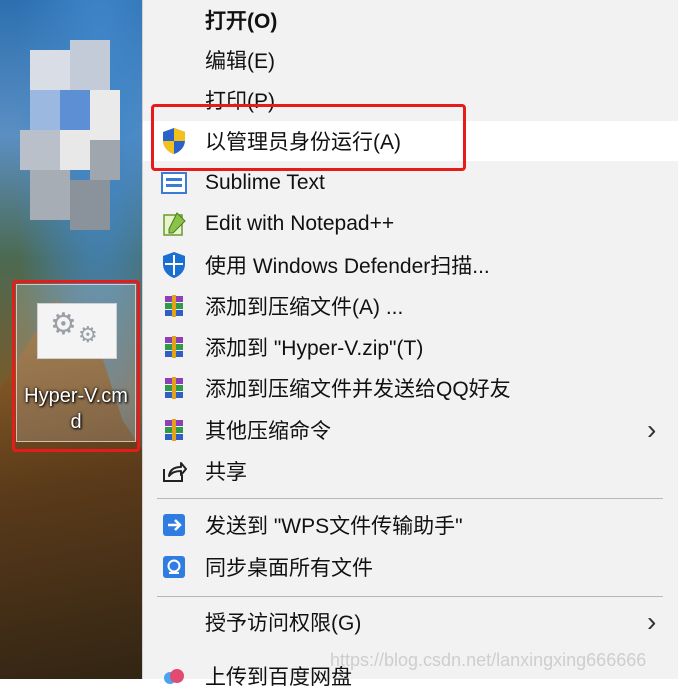 The width and height of the screenshot is (678, 696). Describe the element at coordinates (174, 265) in the screenshot. I see `windows-defender-icon` at that location.